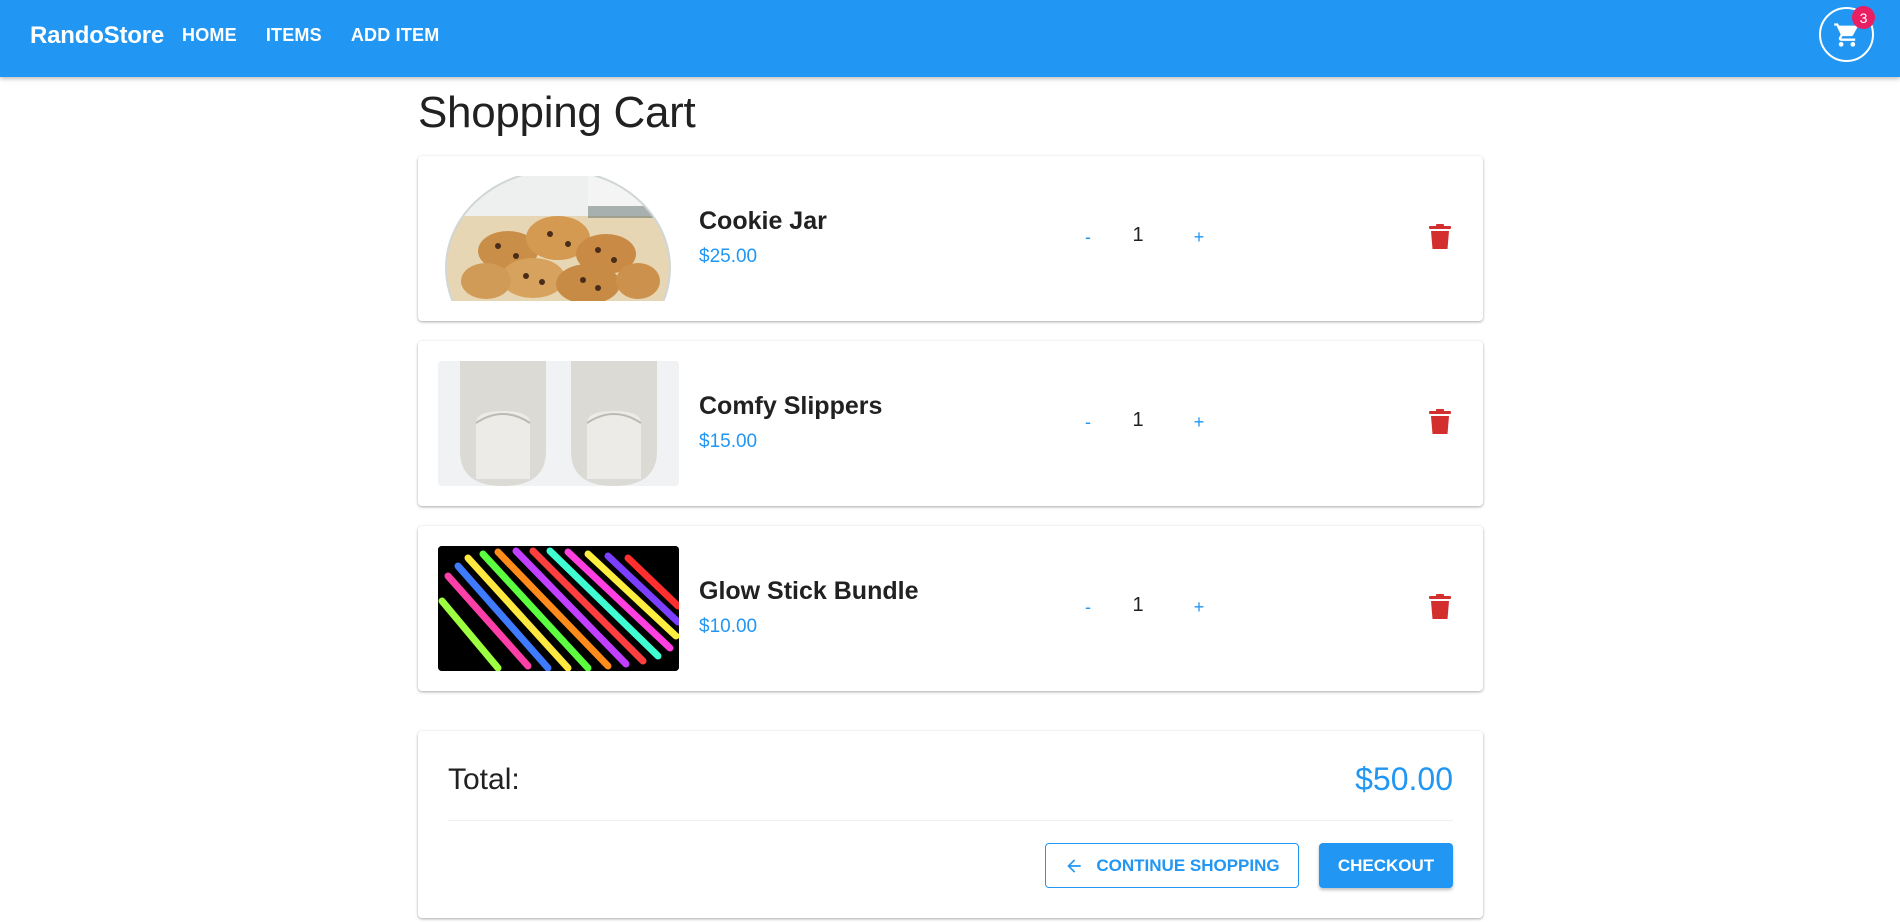  Describe the element at coordinates (395, 35) in the screenshot. I see `nav-add-item: ADD ITEM` at that location.